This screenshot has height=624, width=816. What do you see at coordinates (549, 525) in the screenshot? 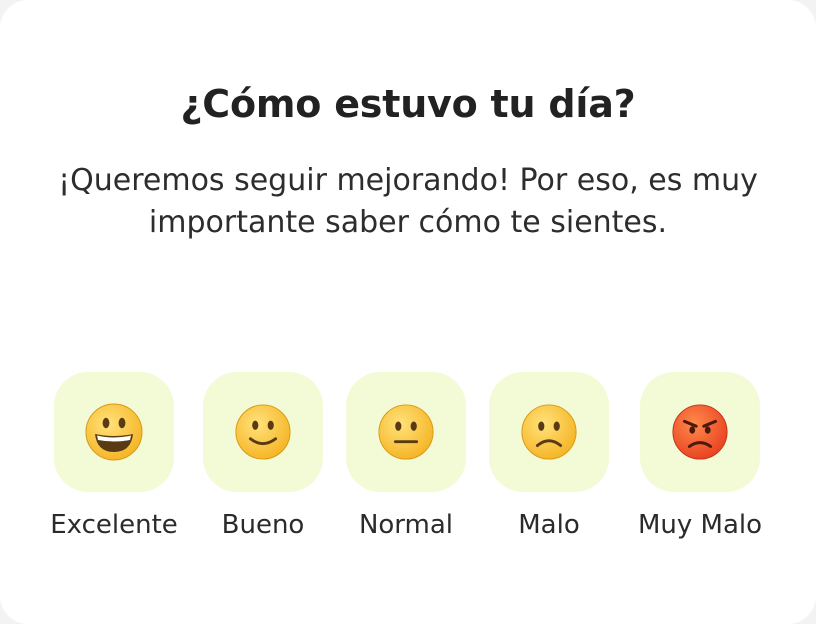
I see `rating-option-label: Malo` at bounding box center [549, 525].